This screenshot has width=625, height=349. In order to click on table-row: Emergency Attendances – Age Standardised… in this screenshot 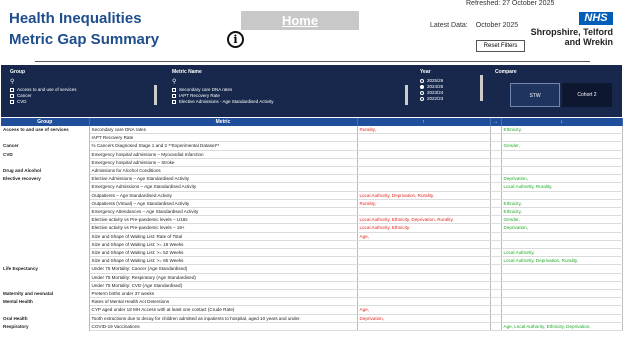, I will do `click(312, 212)`.